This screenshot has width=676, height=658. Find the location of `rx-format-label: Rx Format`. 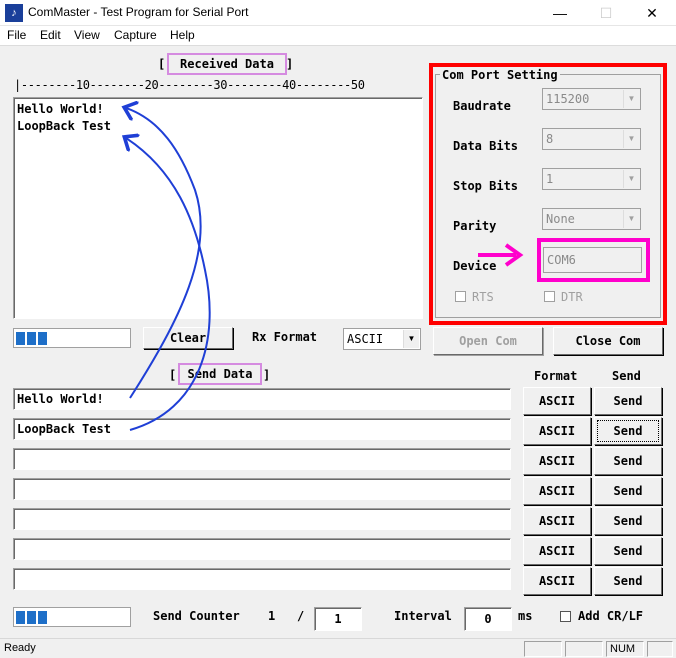

rx-format-label: Rx Format is located at coordinates (285, 337).